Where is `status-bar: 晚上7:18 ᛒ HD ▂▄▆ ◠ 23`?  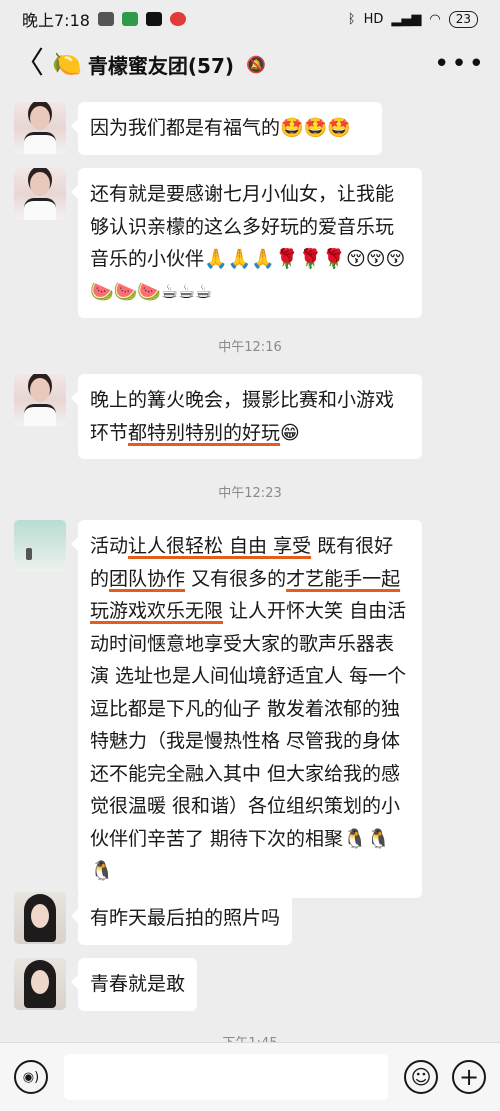
status-bar: 晚上7:18 ᛒ HD ▂▄▆ ◠ 23 is located at coordinates (250, 19).